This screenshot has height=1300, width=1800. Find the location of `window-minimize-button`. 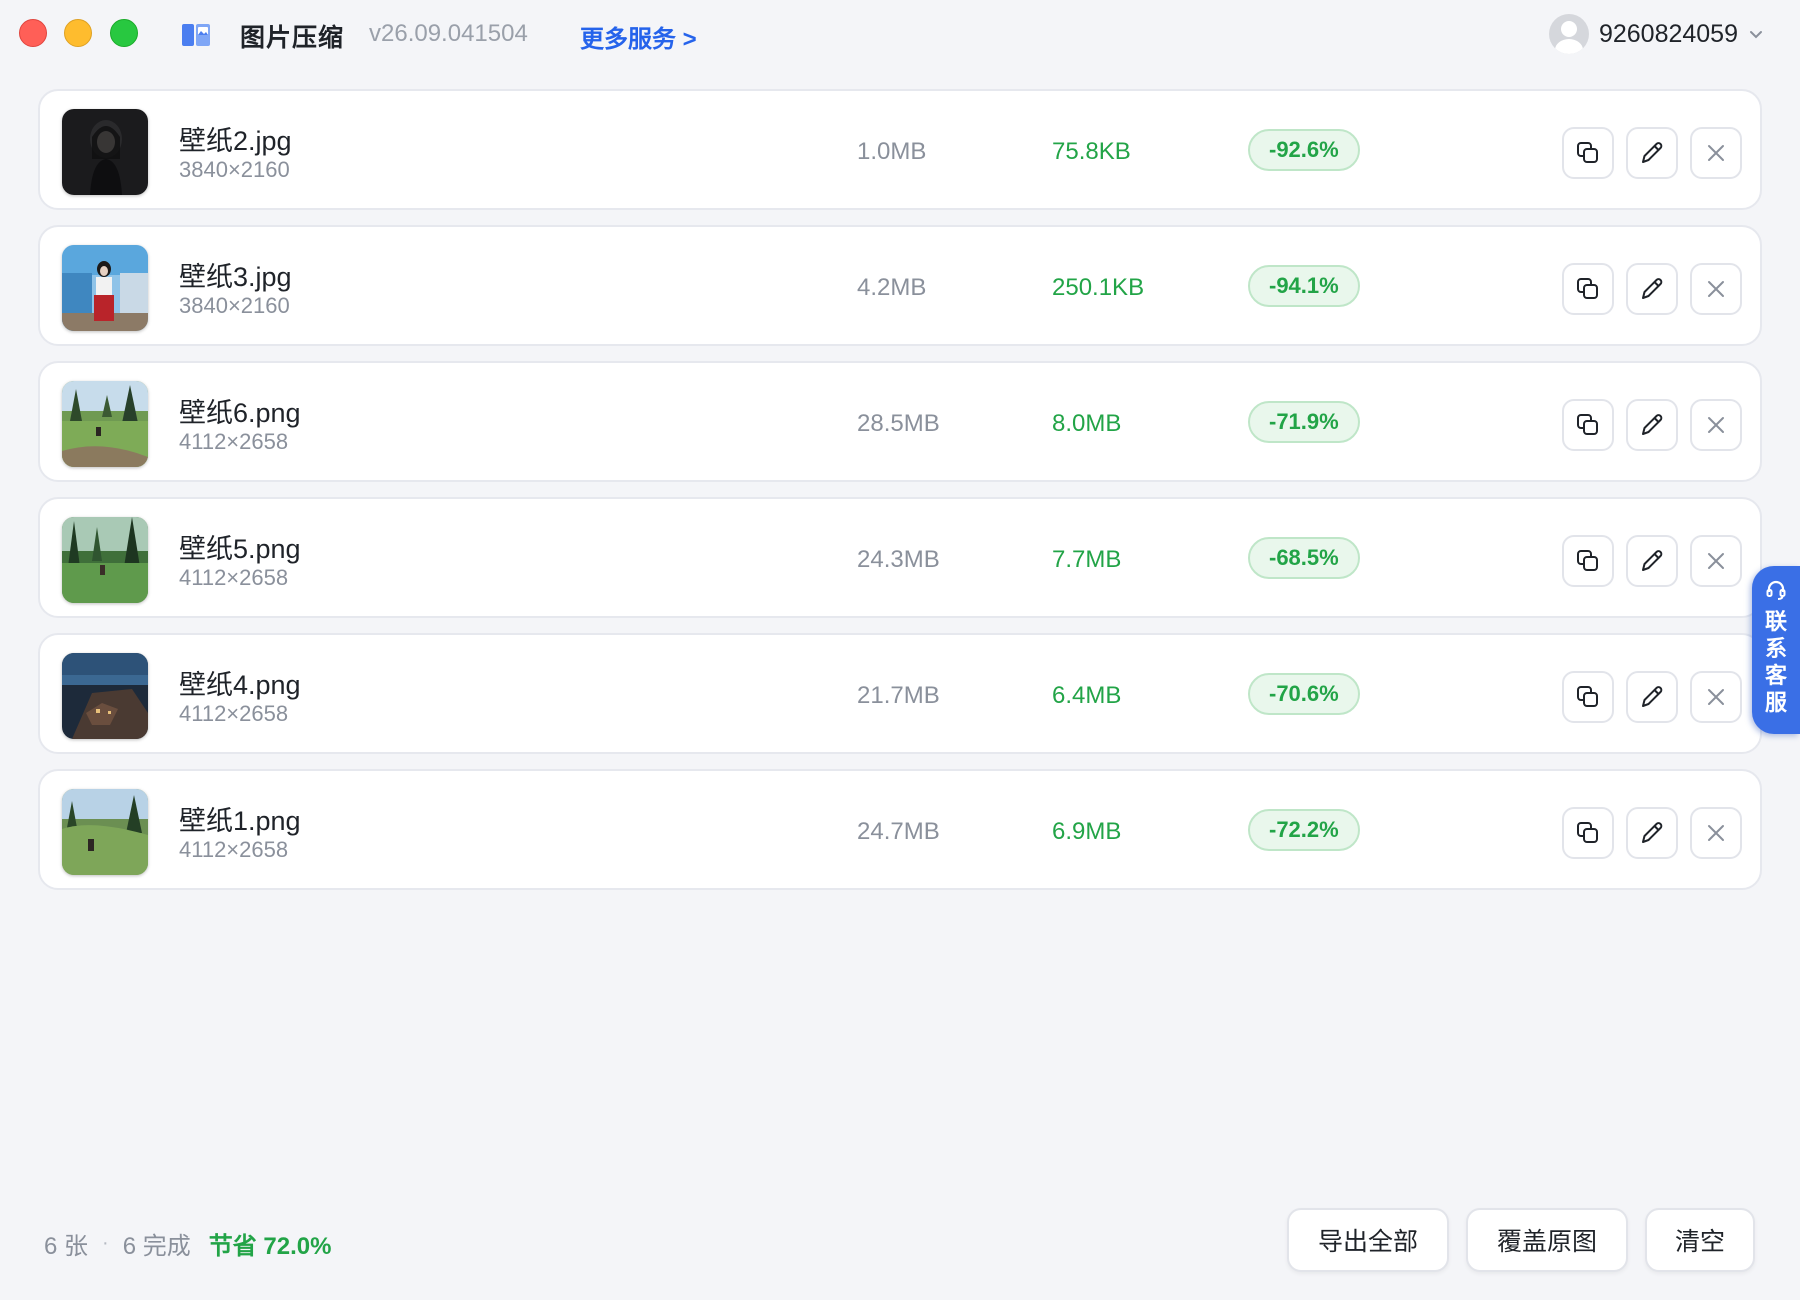

window-minimize-button is located at coordinates (78, 33).